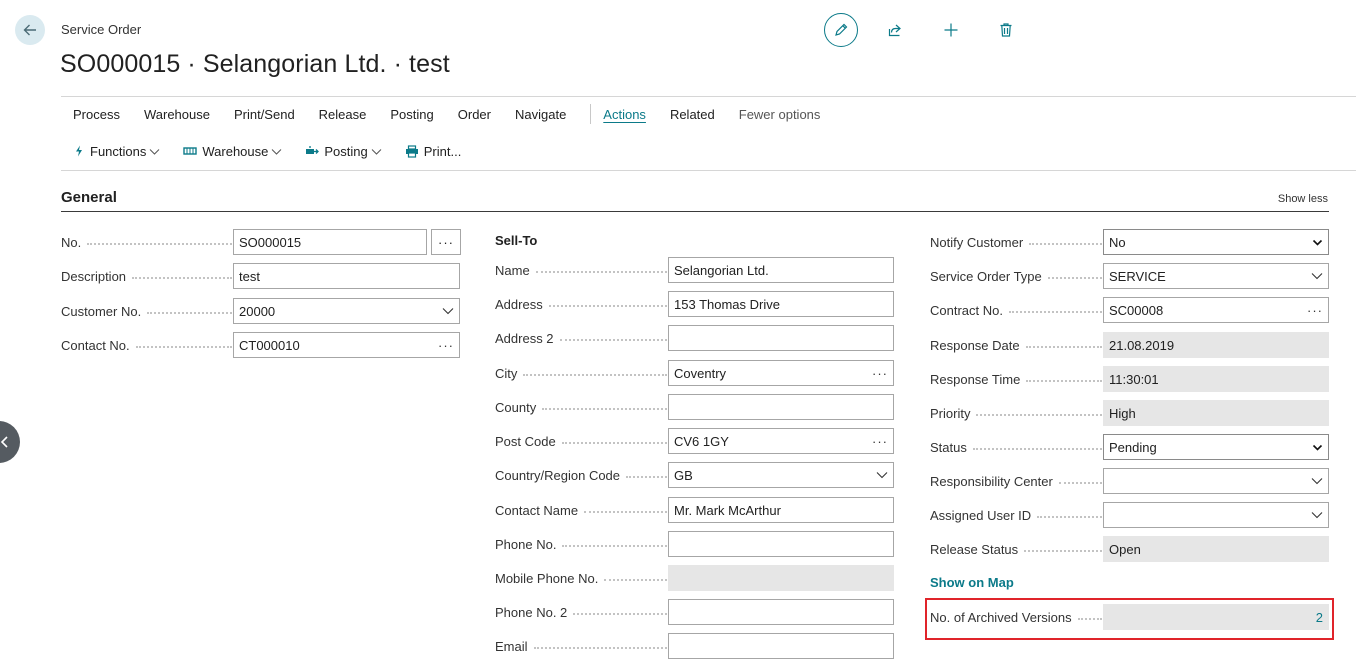  What do you see at coordinates (1016, 515) in the screenshot?
I see `assigned-user-label: Assigned User ID` at bounding box center [1016, 515].